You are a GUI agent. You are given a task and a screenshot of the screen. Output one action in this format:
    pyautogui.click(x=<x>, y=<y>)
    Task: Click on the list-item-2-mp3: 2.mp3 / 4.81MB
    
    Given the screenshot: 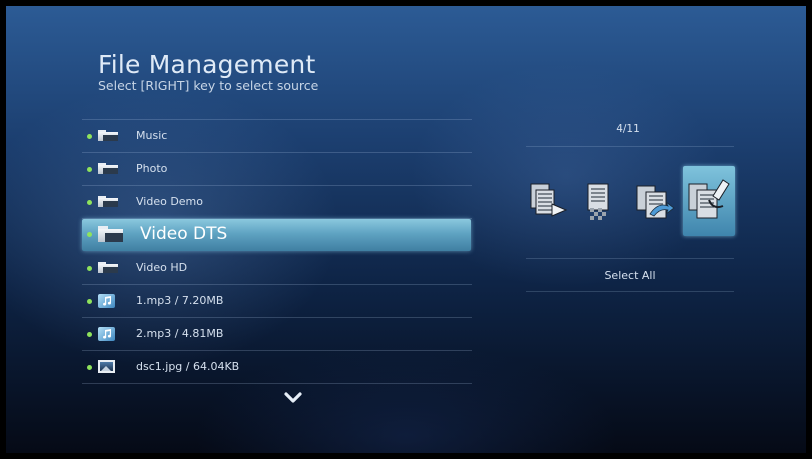 What is the action you would take?
    pyautogui.click(x=277, y=334)
    